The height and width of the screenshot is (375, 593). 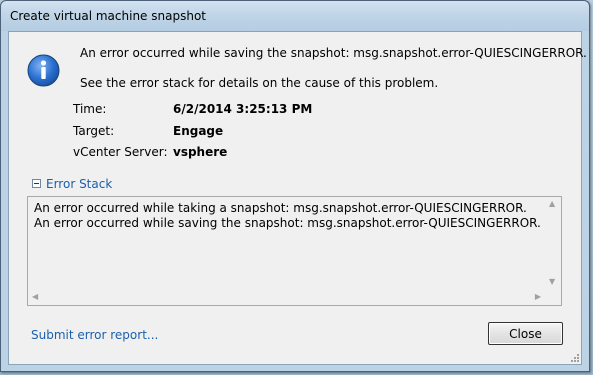 What do you see at coordinates (90, 109) in the screenshot?
I see `time-label: Time:` at bounding box center [90, 109].